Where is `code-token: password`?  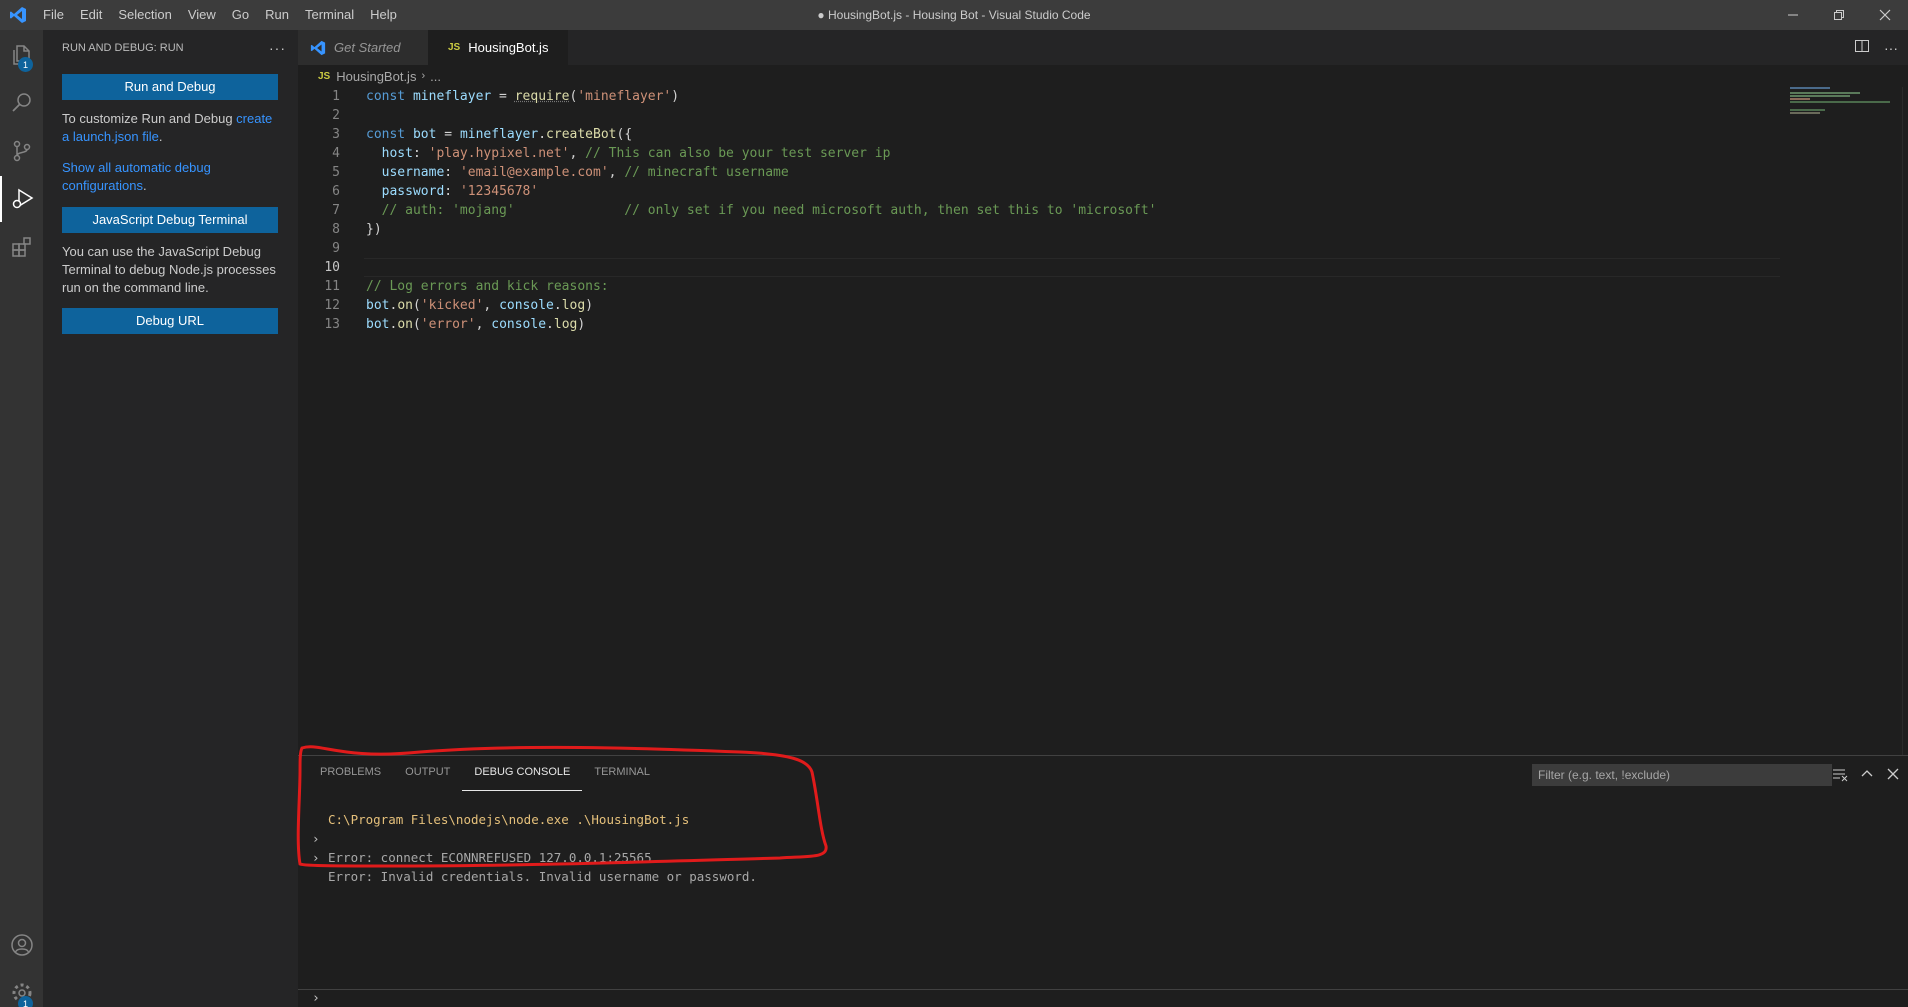
code-token: password is located at coordinates (405, 191).